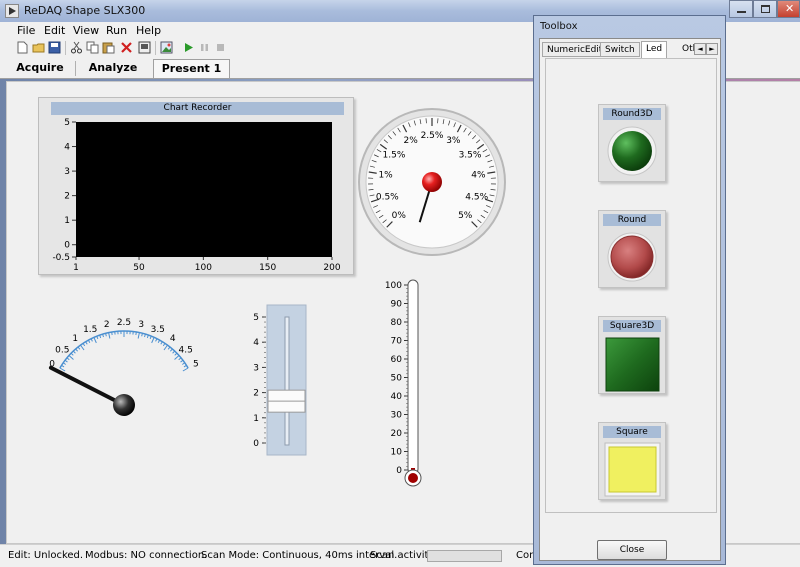 The width and height of the screenshot is (800, 567). I want to click on percent-gauge: 0% 0.5% 1% 1.5% 2%2.5%3% 3.5% 4% 4.5% 5%, so click(432, 182).